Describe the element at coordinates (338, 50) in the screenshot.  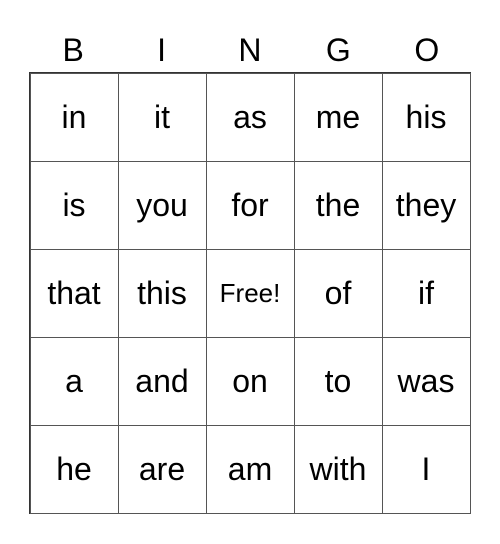
I see `header-letter: G` at that location.